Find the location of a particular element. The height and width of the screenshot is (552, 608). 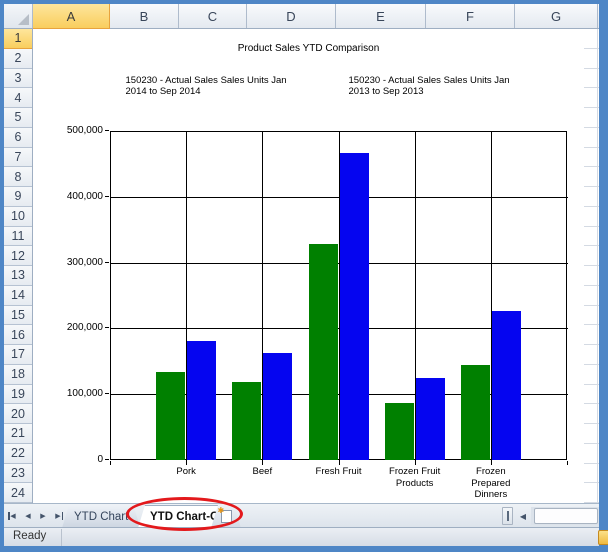

tab-splitter-handle is located at coordinates (507, 516).